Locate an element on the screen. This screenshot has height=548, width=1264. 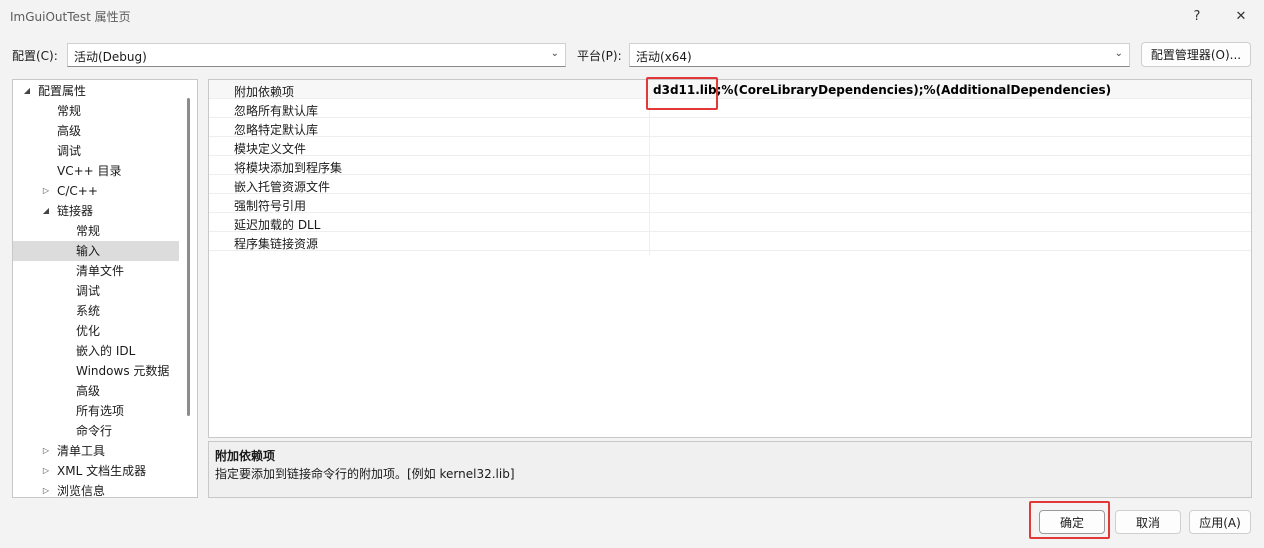
tree-item-linker-debugging: 调试 is located at coordinates (96, 291).